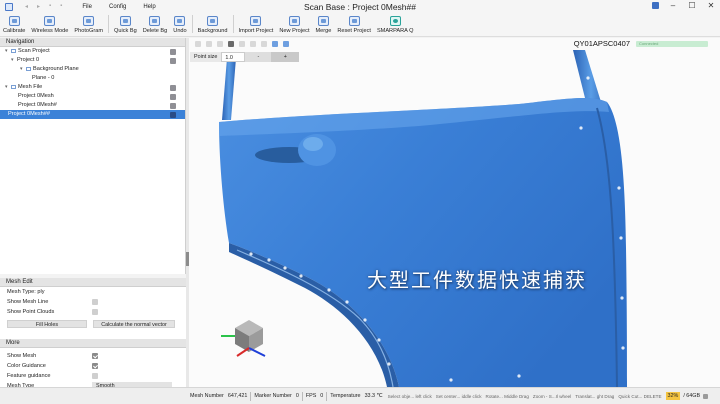 The width and height of the screenshot is (720, 404). What do you see at coordinates (93, 282) in the screenshot?
I see `mesh-edit-header: Mesh Edit` at bounding box center [93, 282].